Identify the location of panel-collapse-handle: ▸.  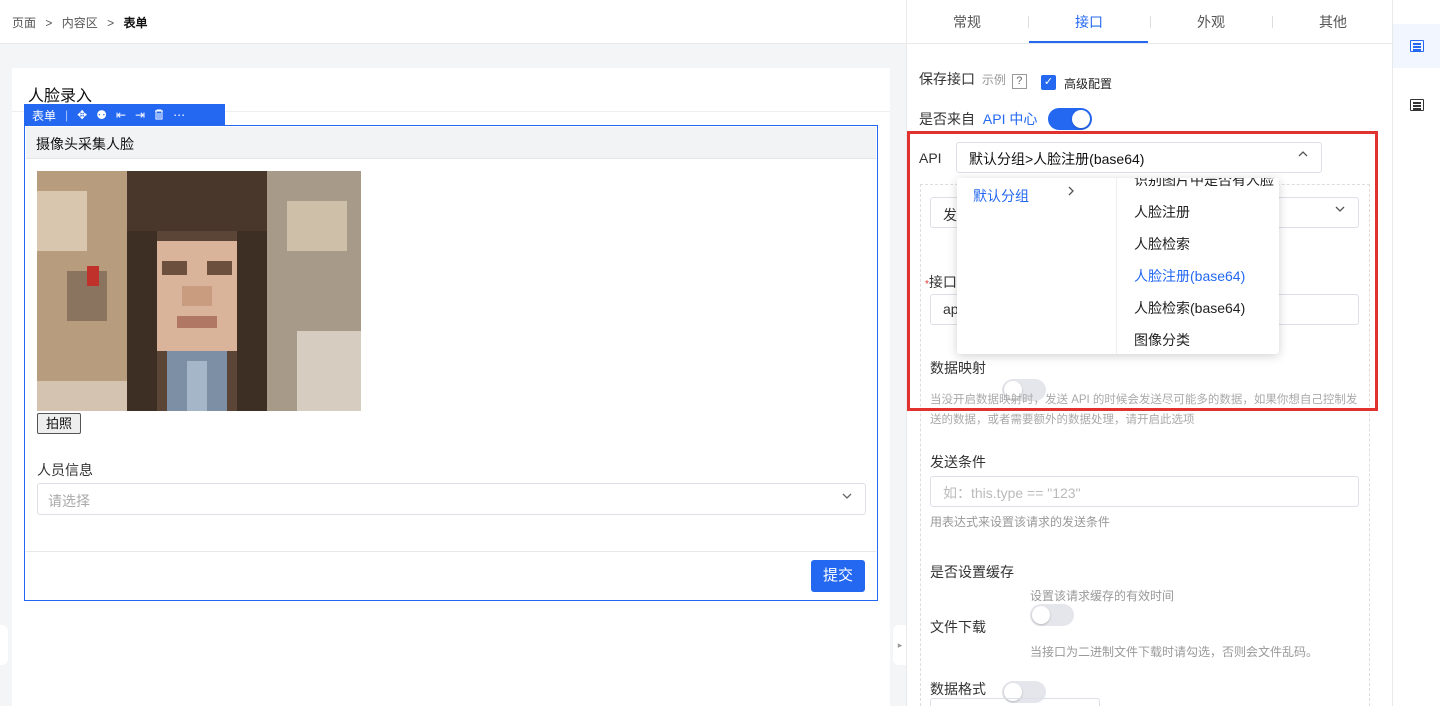
(900, 645).